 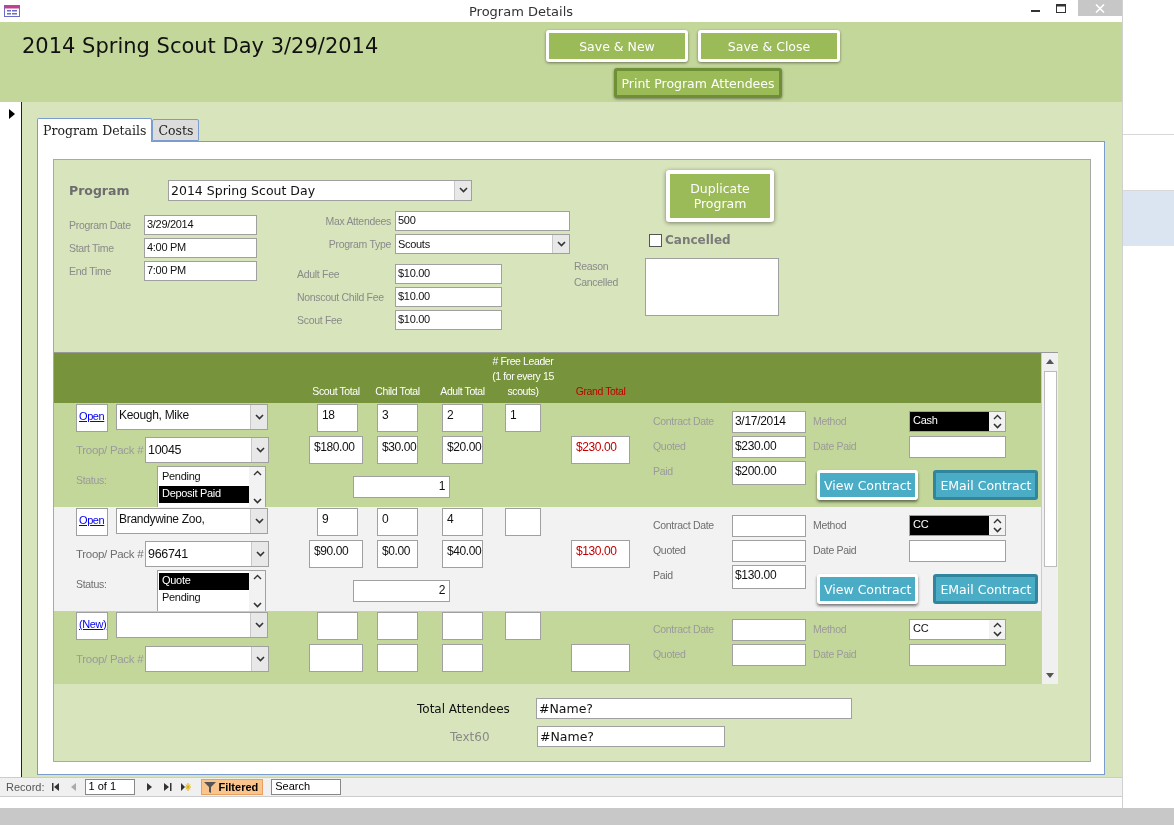 What do you see at coordinates (207, 553) in the screenshot?
I see `troop-combo: 966741` at bounding box center [207, 553].